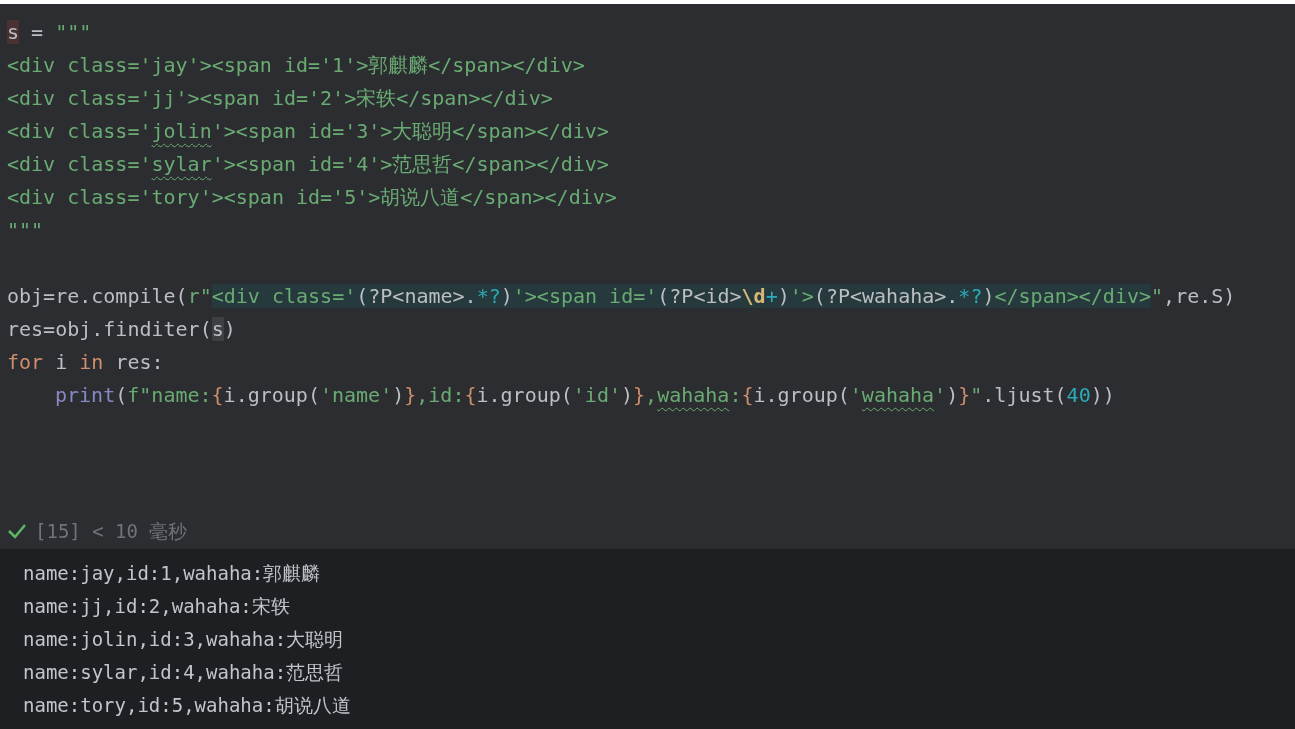  What do you see at coordinates (187, 705) in the screenshot?
I see `output-line: name:tory,id:5,wahaha:胡说八道` at bounding box center [187, 705].